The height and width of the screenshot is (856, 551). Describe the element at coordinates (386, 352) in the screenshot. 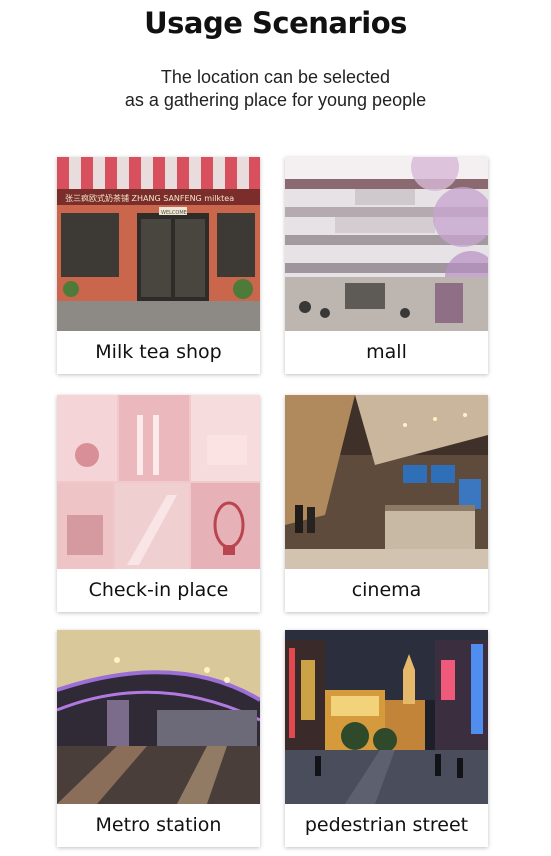

I see `scenario-label: mall` at that location.